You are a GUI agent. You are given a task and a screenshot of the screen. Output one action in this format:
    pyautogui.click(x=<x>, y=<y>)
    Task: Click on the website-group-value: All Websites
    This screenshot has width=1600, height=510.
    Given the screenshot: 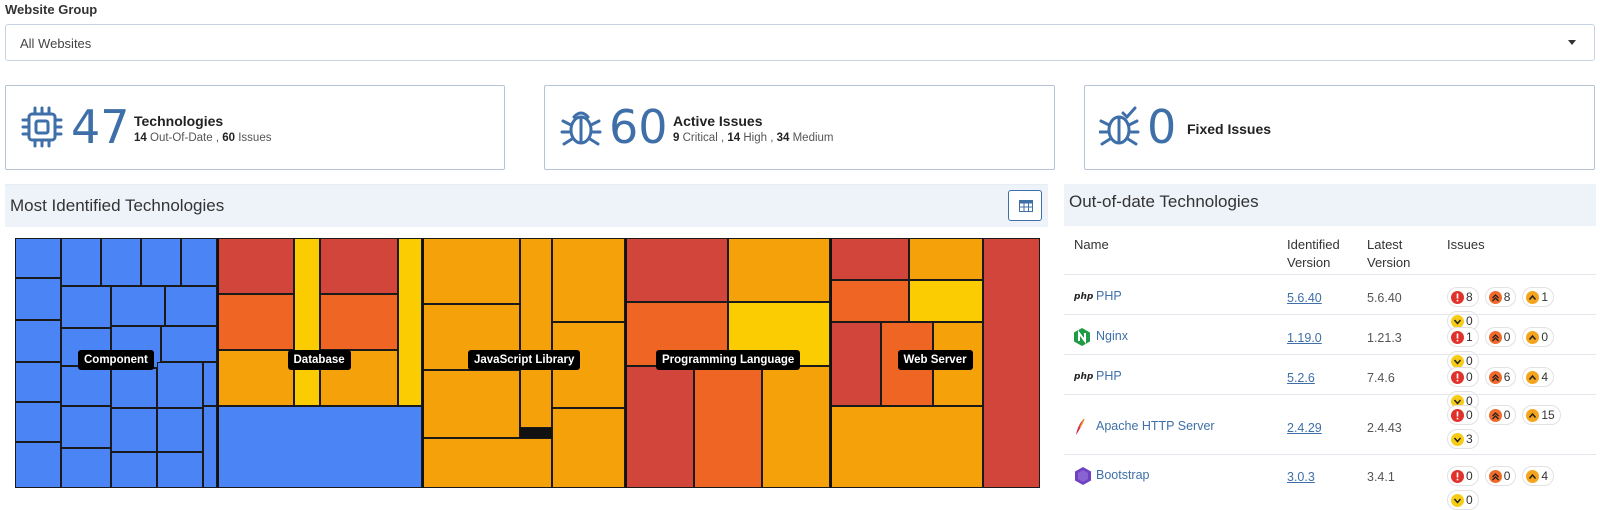 What is the action you would take?
    pyautogui.click(x=56, y=43)
    